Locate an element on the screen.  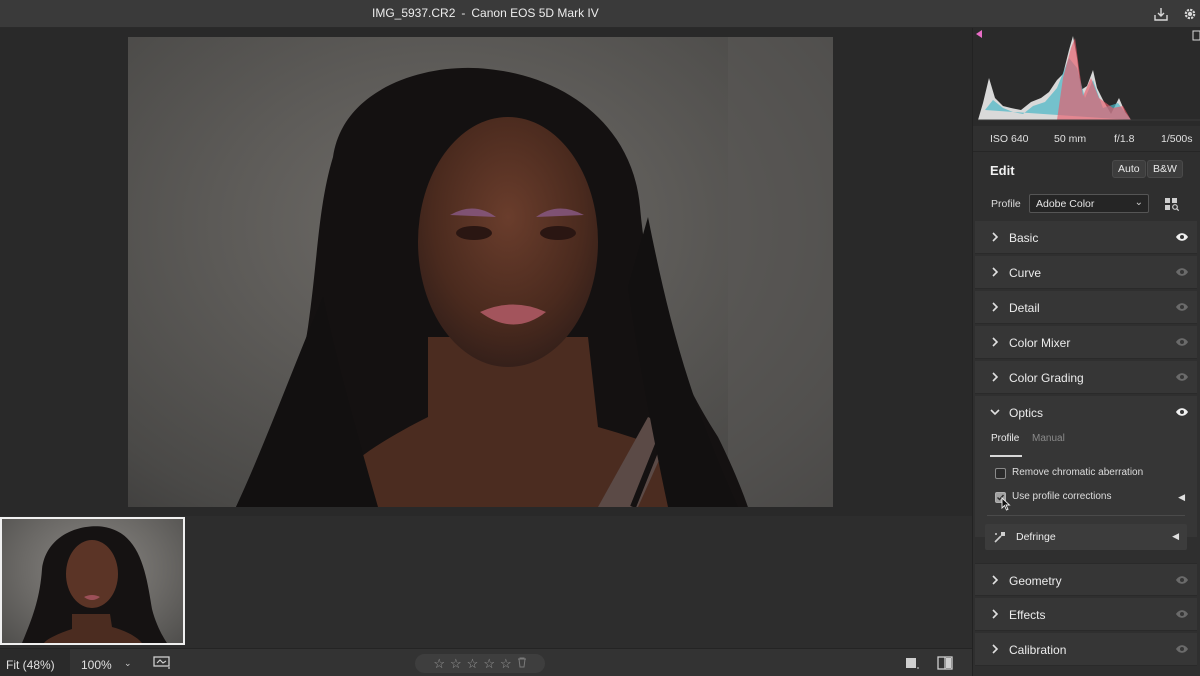
remove-chromatic-aberration-label: Remove chromatic aberration is located at coordinates (1078, 472).